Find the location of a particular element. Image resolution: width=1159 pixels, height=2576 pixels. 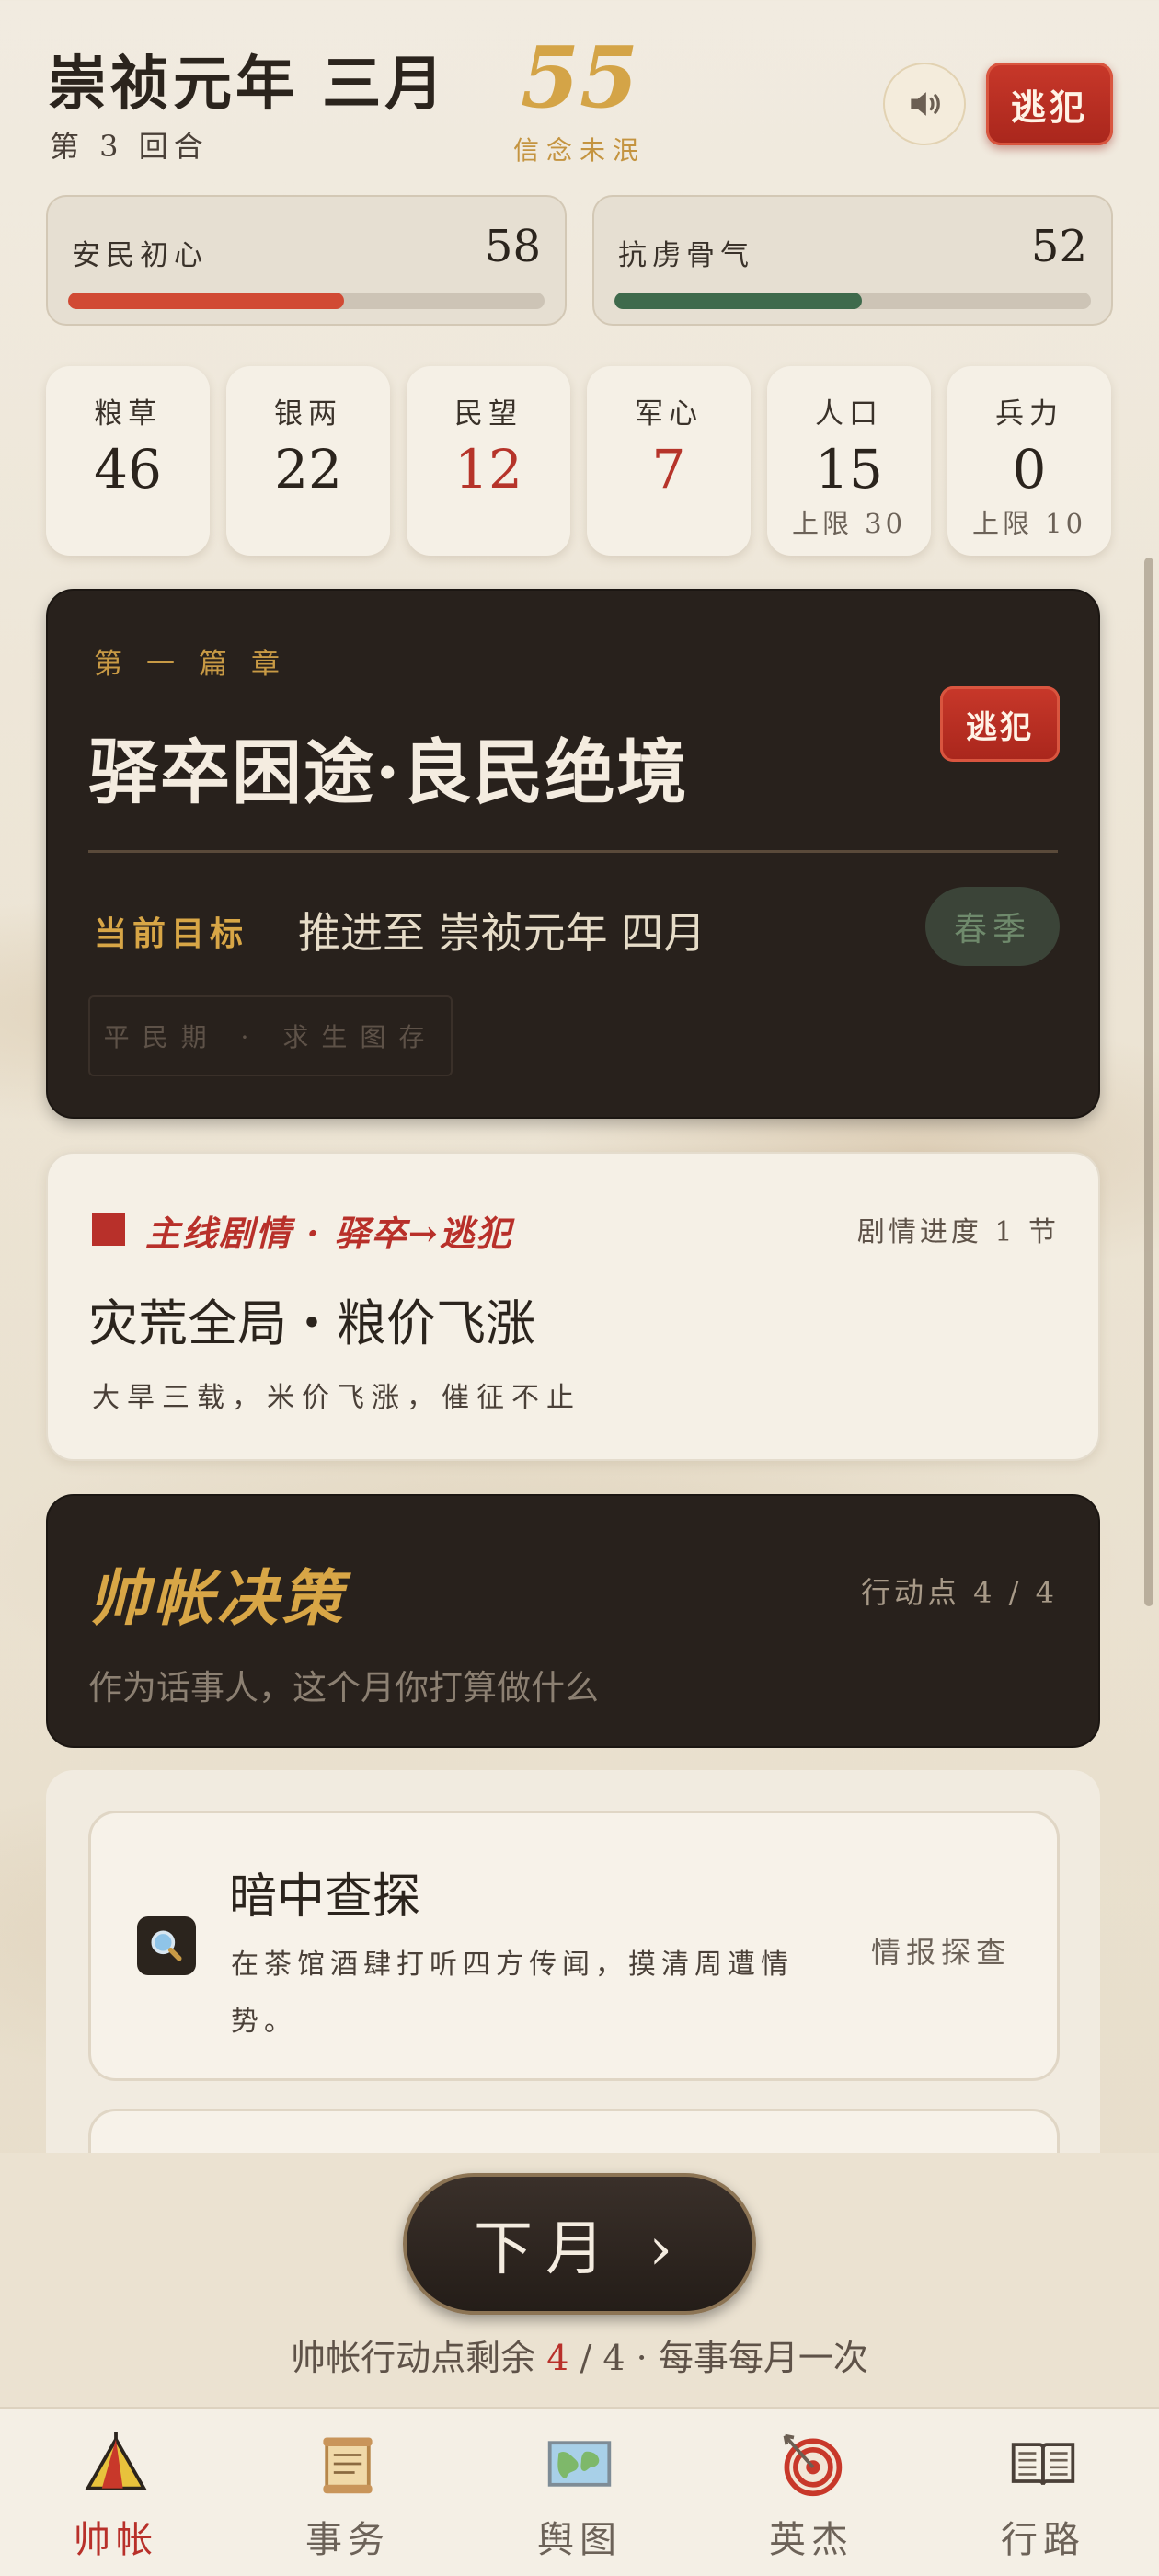

next-month-button: 下月 › is located at coordinates (579, 2244).